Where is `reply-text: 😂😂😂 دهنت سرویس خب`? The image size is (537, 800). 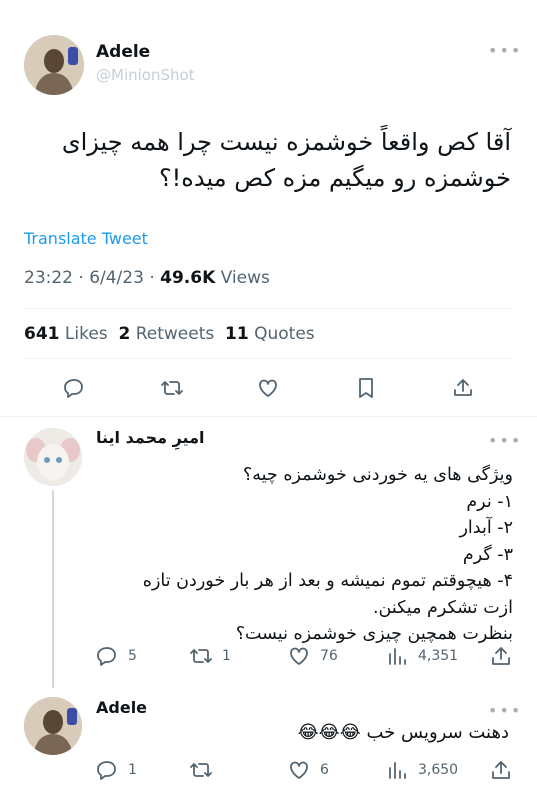 reply-text: 😂😂😂 دهنت سرویس خب is located at coordinates (403, 732).